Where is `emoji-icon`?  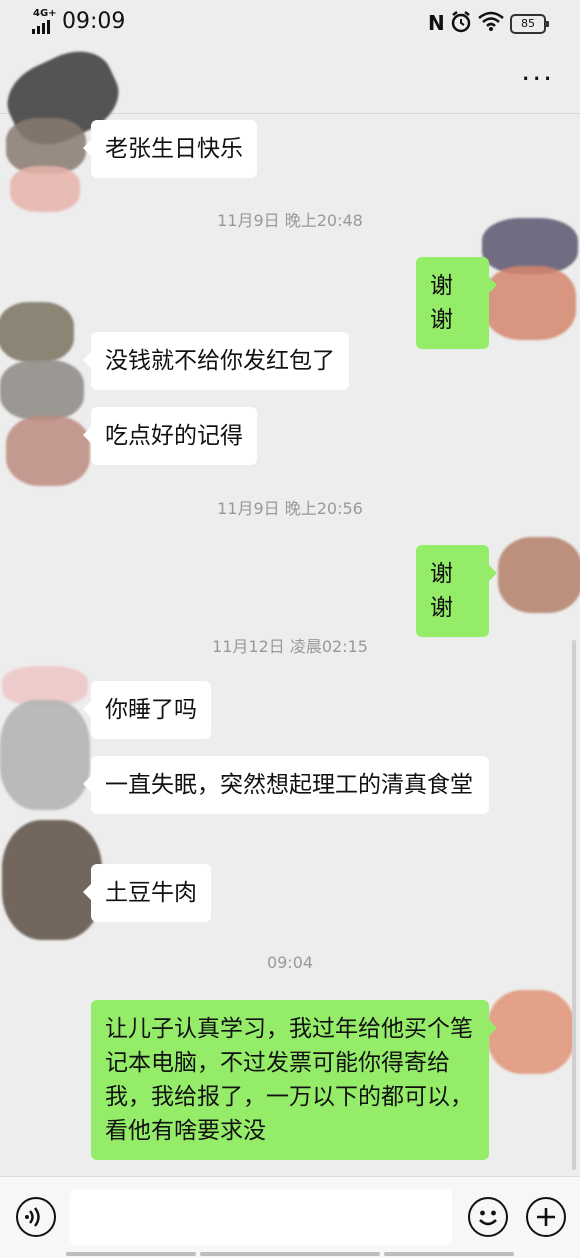 emoji-icon is located at coordinates (488, 1217).